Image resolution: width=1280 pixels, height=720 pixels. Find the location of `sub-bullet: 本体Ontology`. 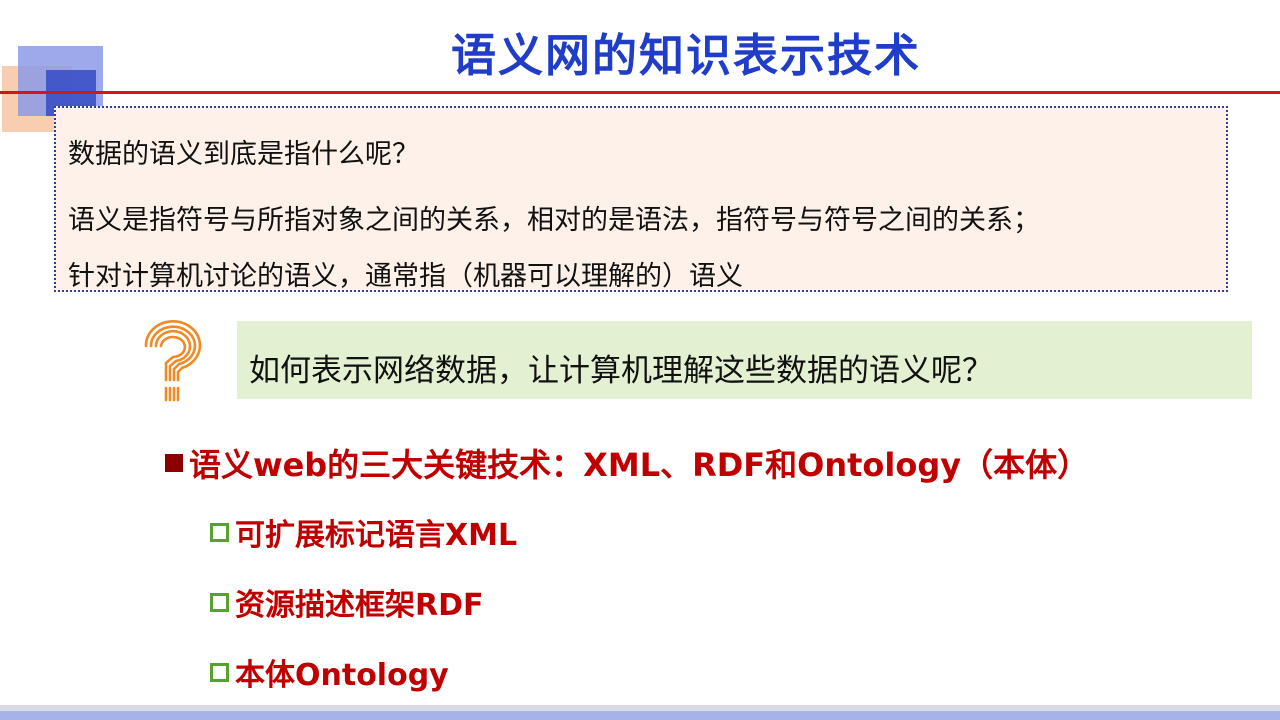

sub-bullet: 本体Ontology is located at coordinates (329, 672).